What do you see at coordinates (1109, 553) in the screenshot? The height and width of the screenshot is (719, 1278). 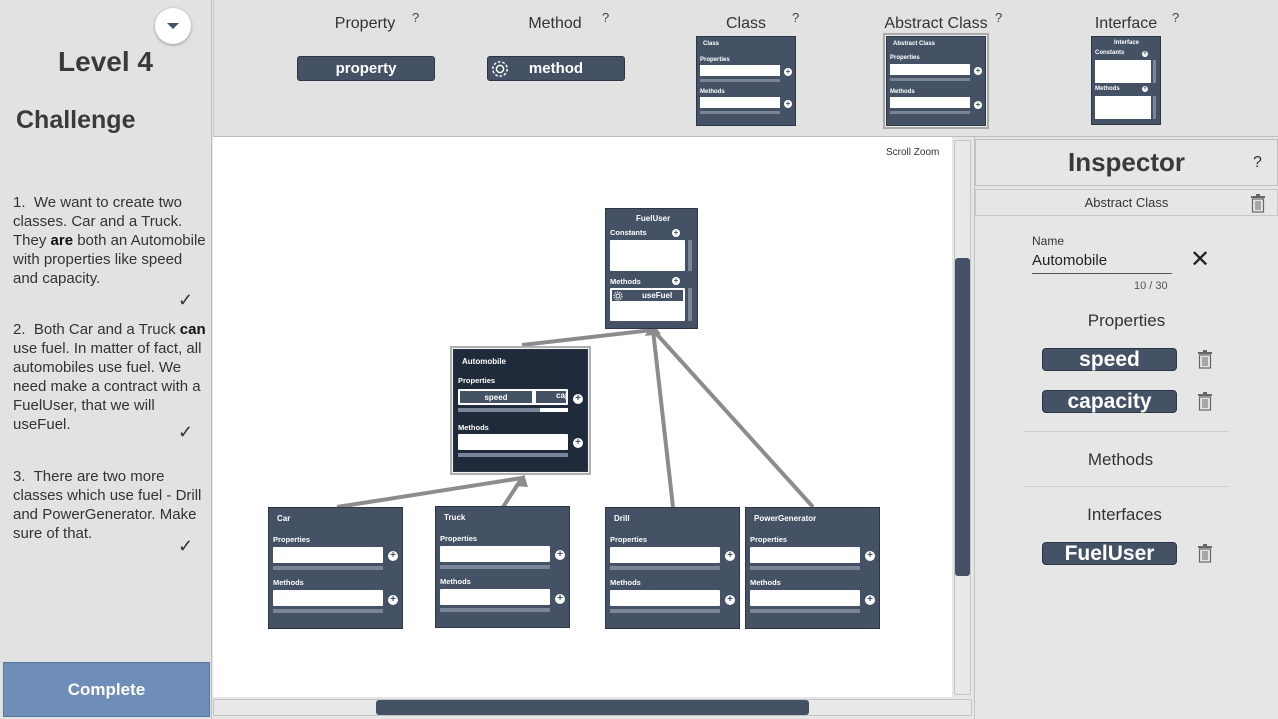 I see `inspector-interface-fueluser: FuelUser` at bounding box center [1109, 553].